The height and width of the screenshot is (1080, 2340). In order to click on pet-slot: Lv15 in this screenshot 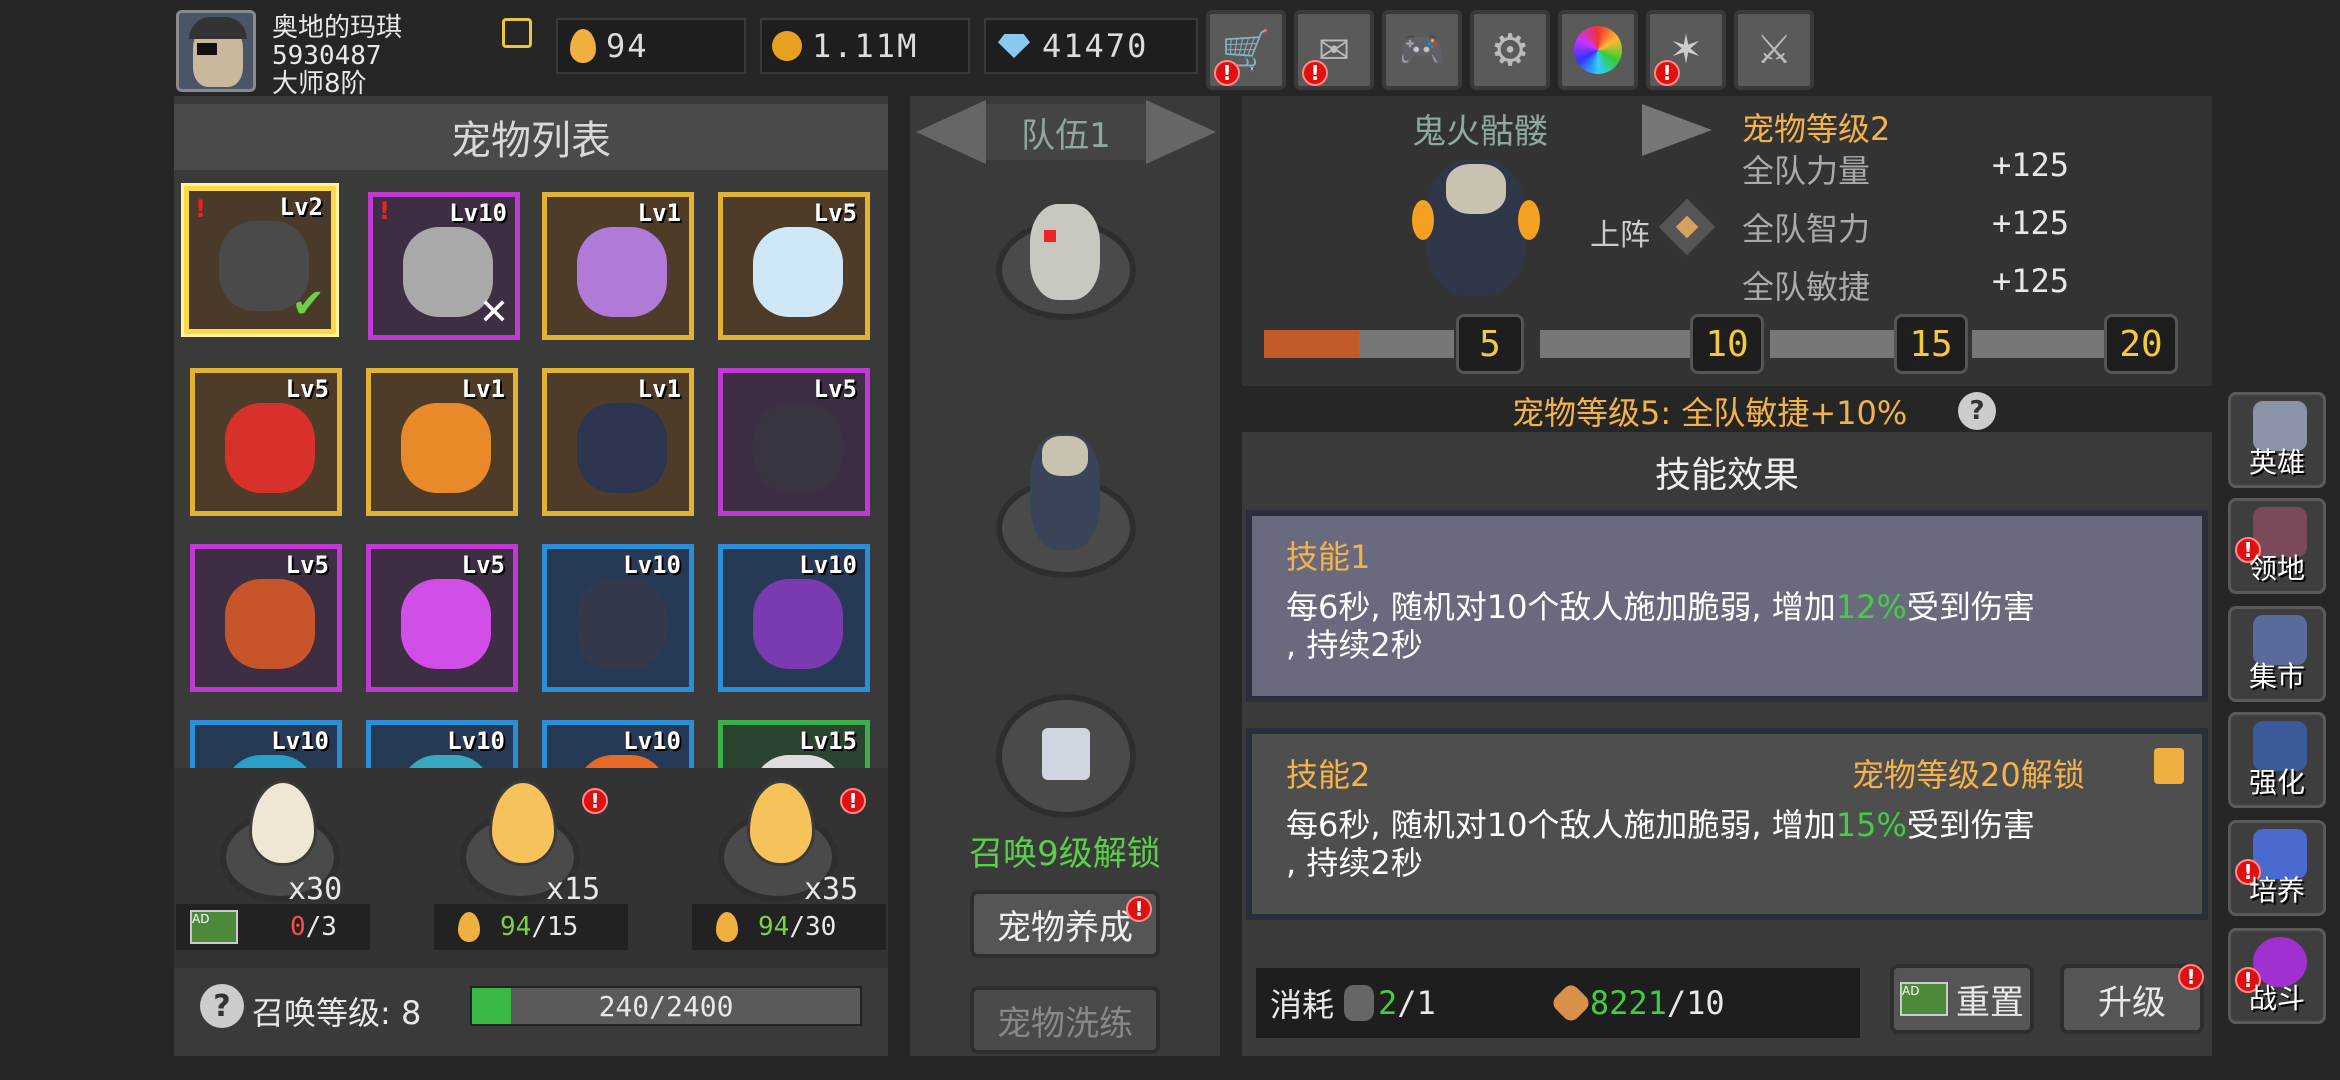, I will do `click(794, 744)`.